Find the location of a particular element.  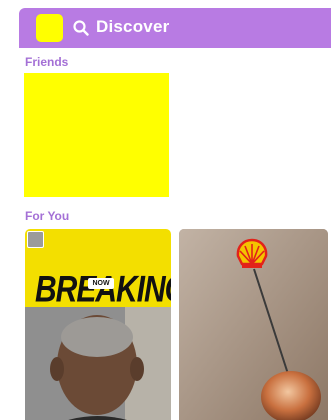

now-badge: NOW is located at coordinates (101, 283).